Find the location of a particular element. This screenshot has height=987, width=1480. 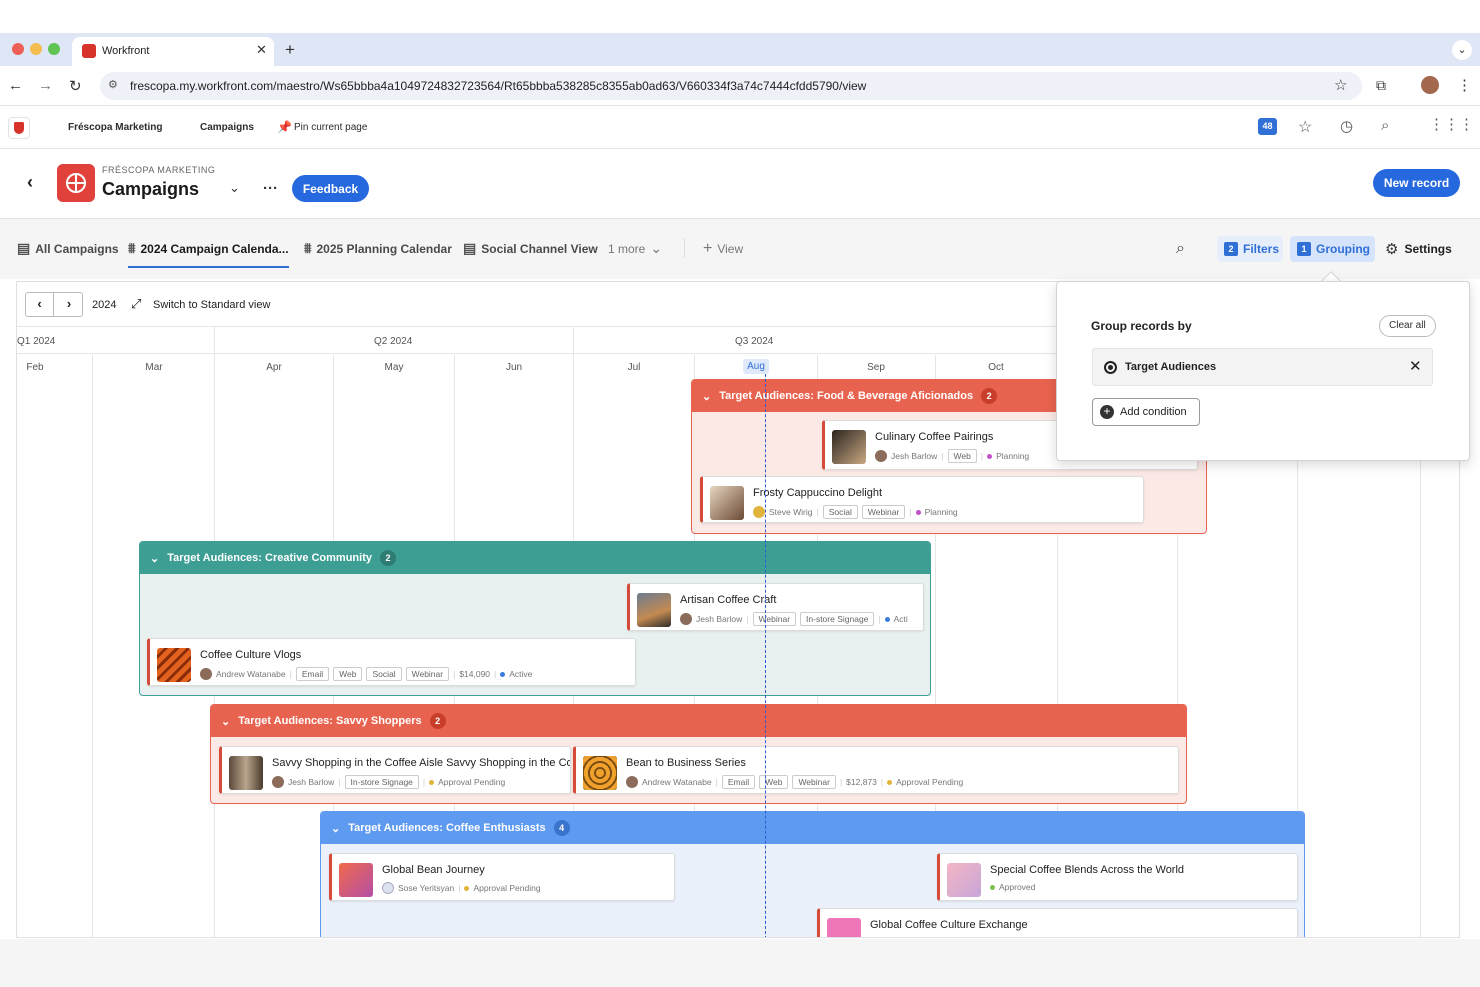

switch-standard-view-link: Switch to Standard view is located at coordinates (211, 305).